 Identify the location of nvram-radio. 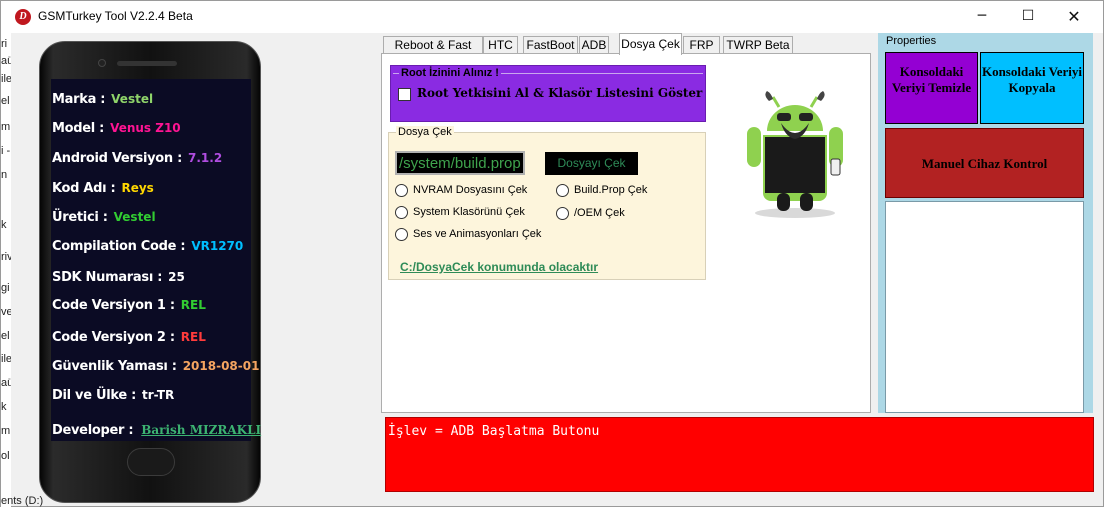
(401, 190).